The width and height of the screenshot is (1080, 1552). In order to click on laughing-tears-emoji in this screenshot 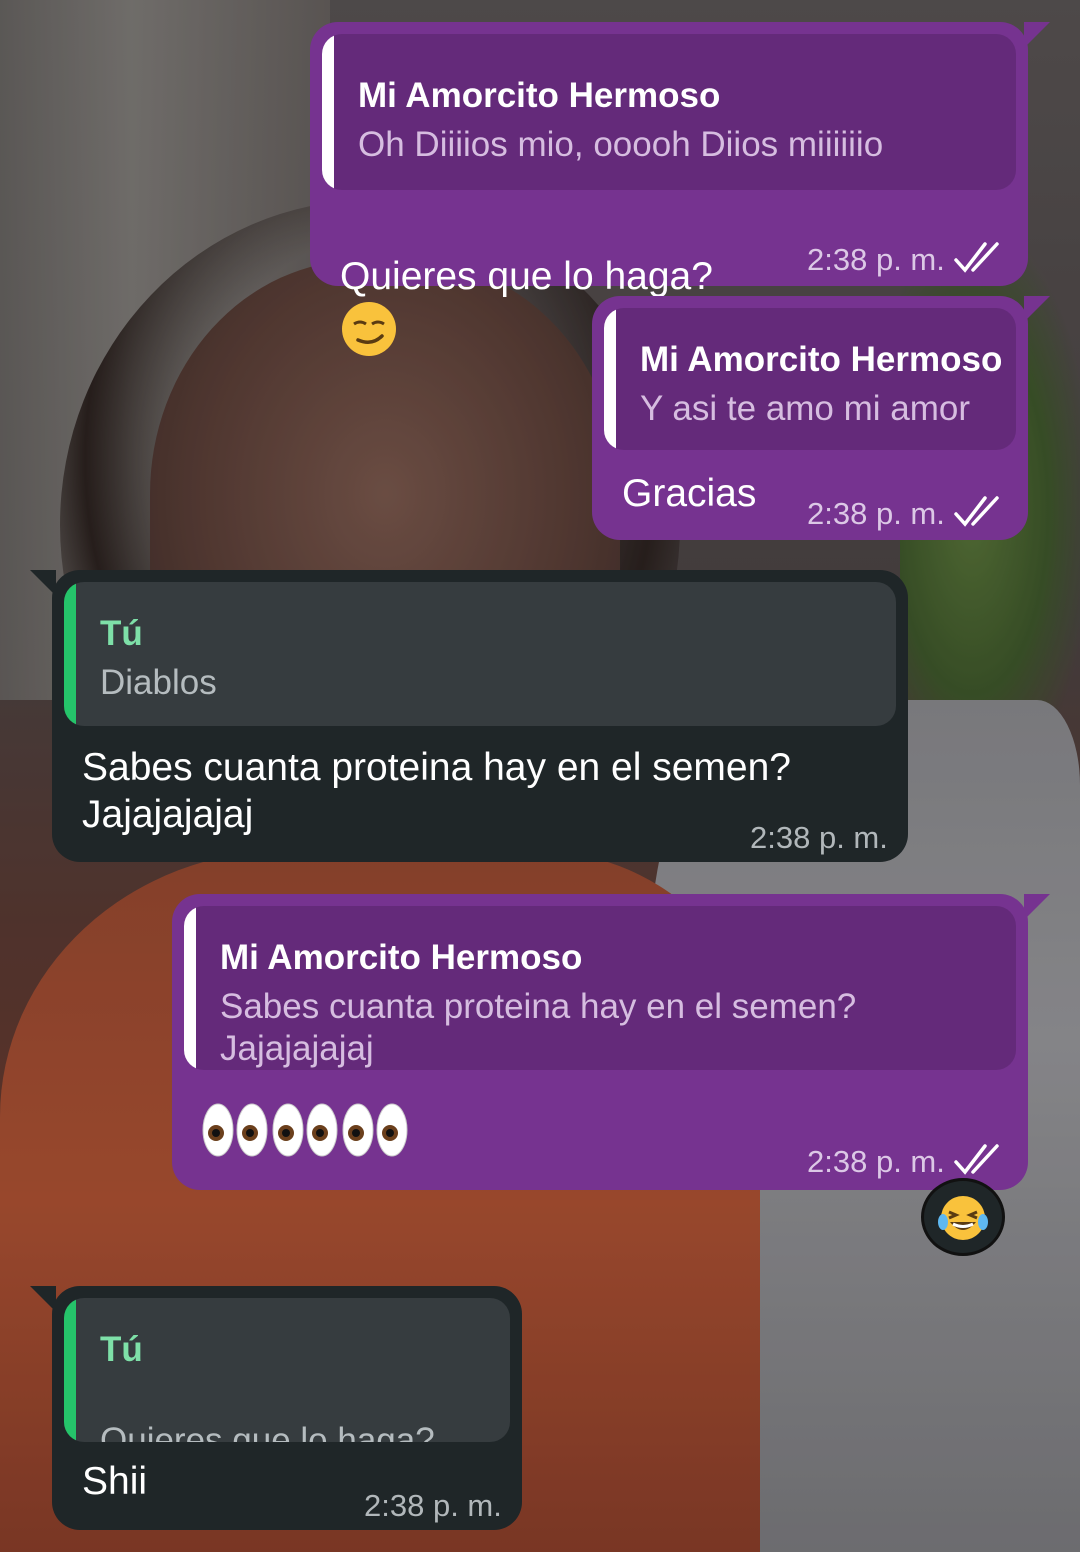, I will do `click(963, 1218)`.